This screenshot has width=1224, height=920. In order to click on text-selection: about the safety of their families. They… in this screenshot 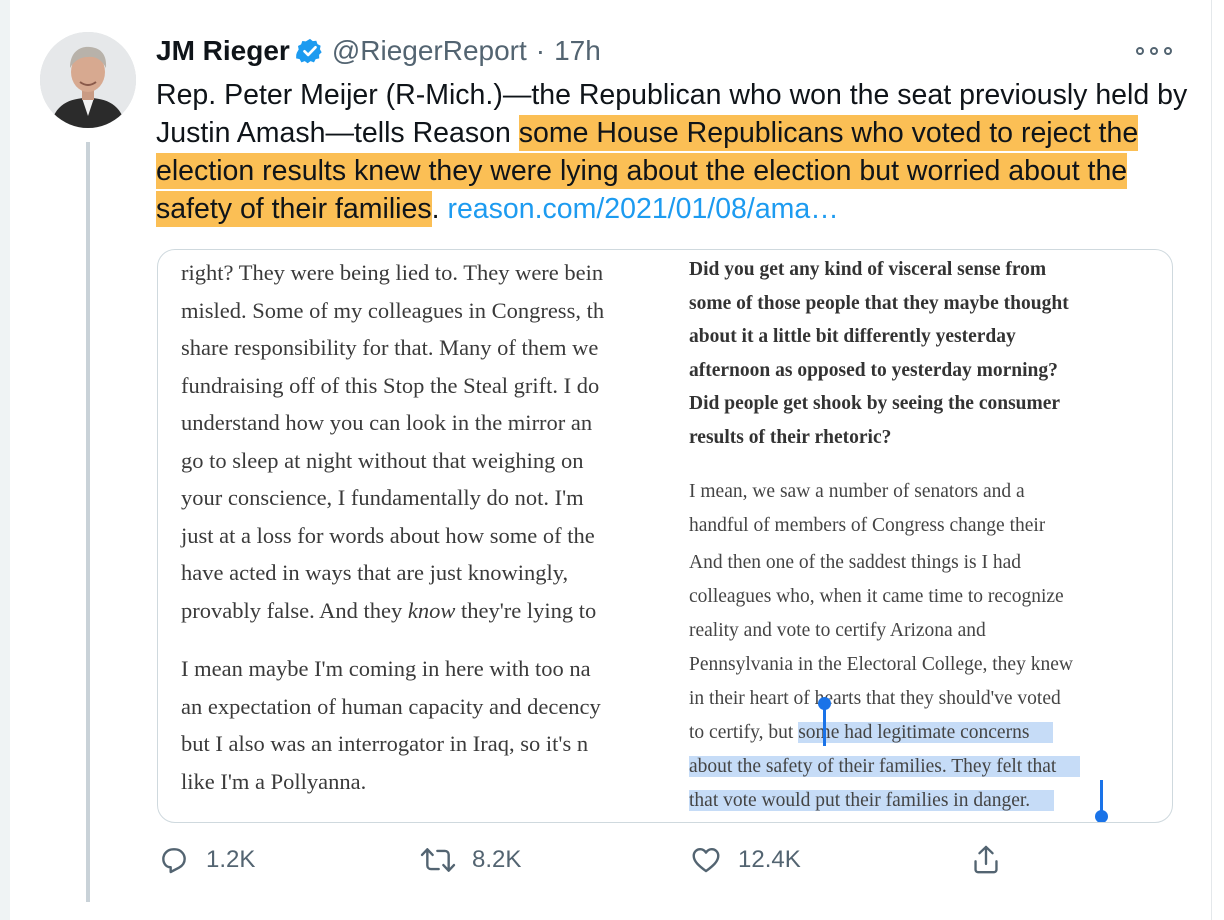, I will do `click(885, 766)`.